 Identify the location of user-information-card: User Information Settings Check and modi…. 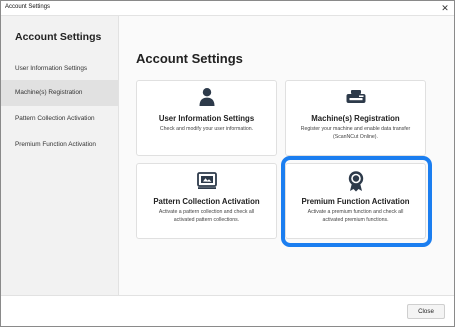
(206, 118).